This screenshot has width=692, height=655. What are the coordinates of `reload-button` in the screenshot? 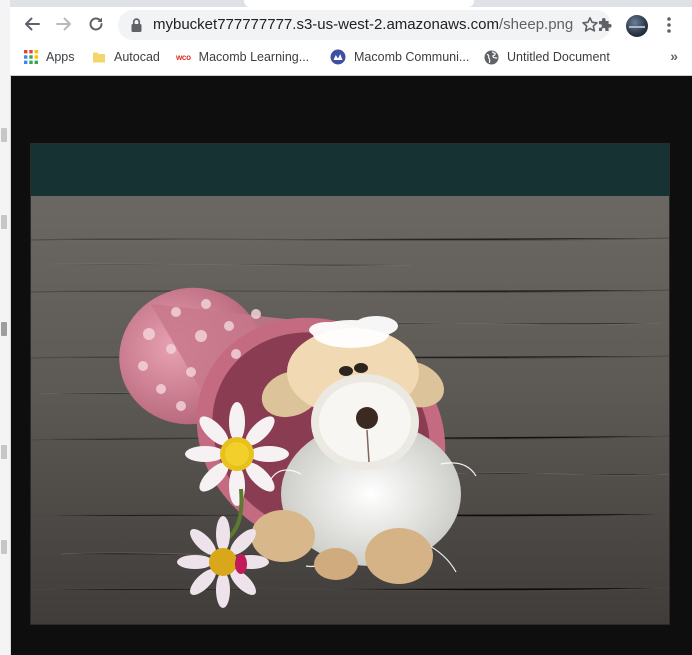 It's located at (96, 24).